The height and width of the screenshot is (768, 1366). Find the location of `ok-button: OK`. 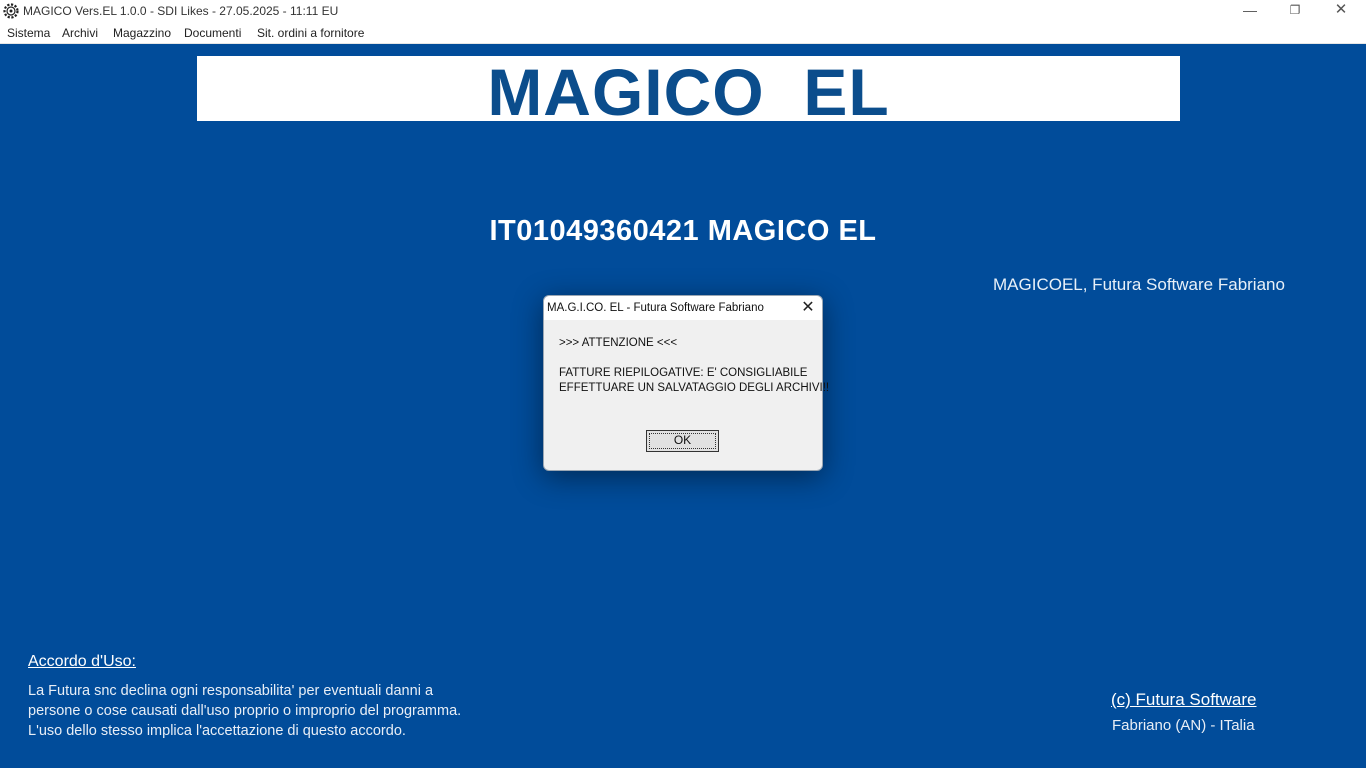

ok-button: OK is located at coordinates (682, 441).